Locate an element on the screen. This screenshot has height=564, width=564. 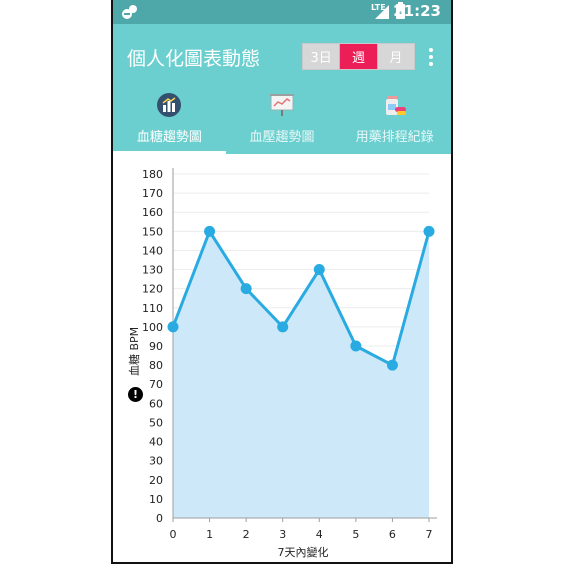
tab-bar: 血糖趨勢圖 血壓趨勢圖 用藥排程紀錄 is located at coordinates (282, 120).